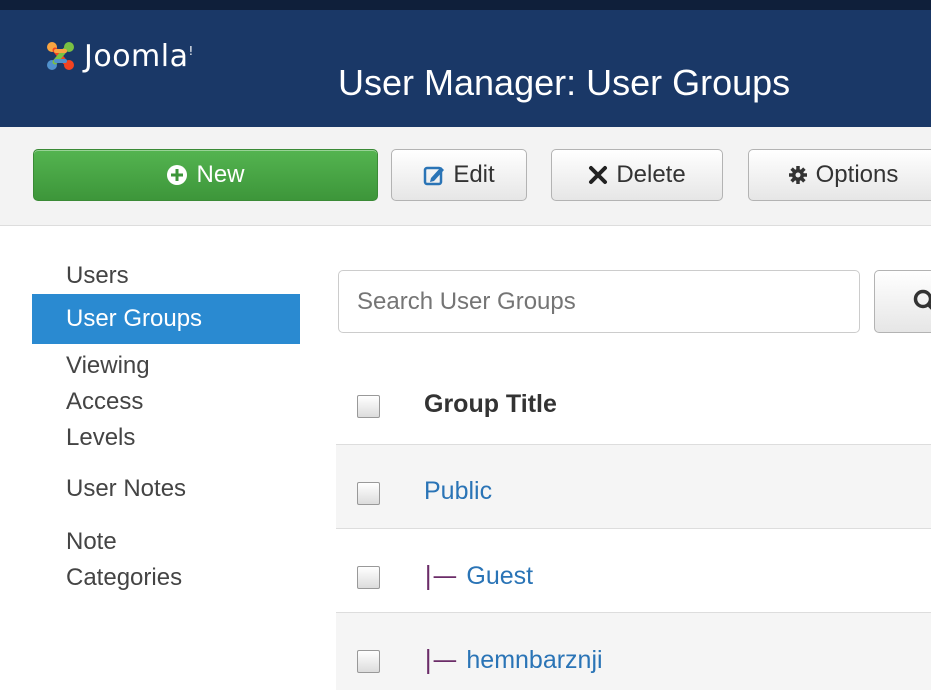  Describe the element at coordinates (166, 276) in the screenshot. I see `sidebar-item-users: Users` at that location.